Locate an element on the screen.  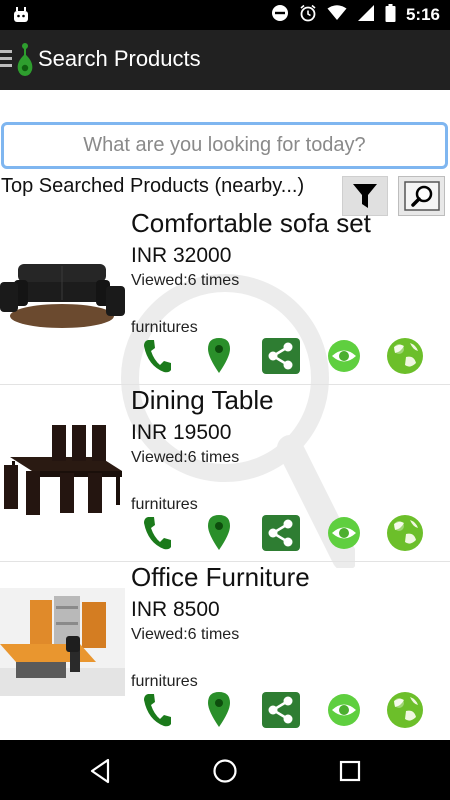
back-button is located at coordinates (100, 771).